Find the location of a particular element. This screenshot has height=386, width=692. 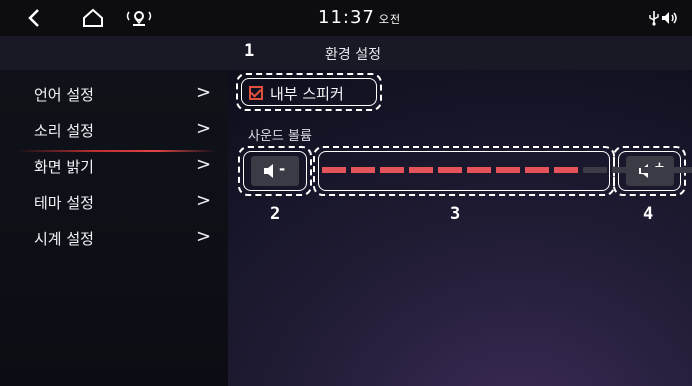

volume-down-button: - is located at coordinates (275, 171).